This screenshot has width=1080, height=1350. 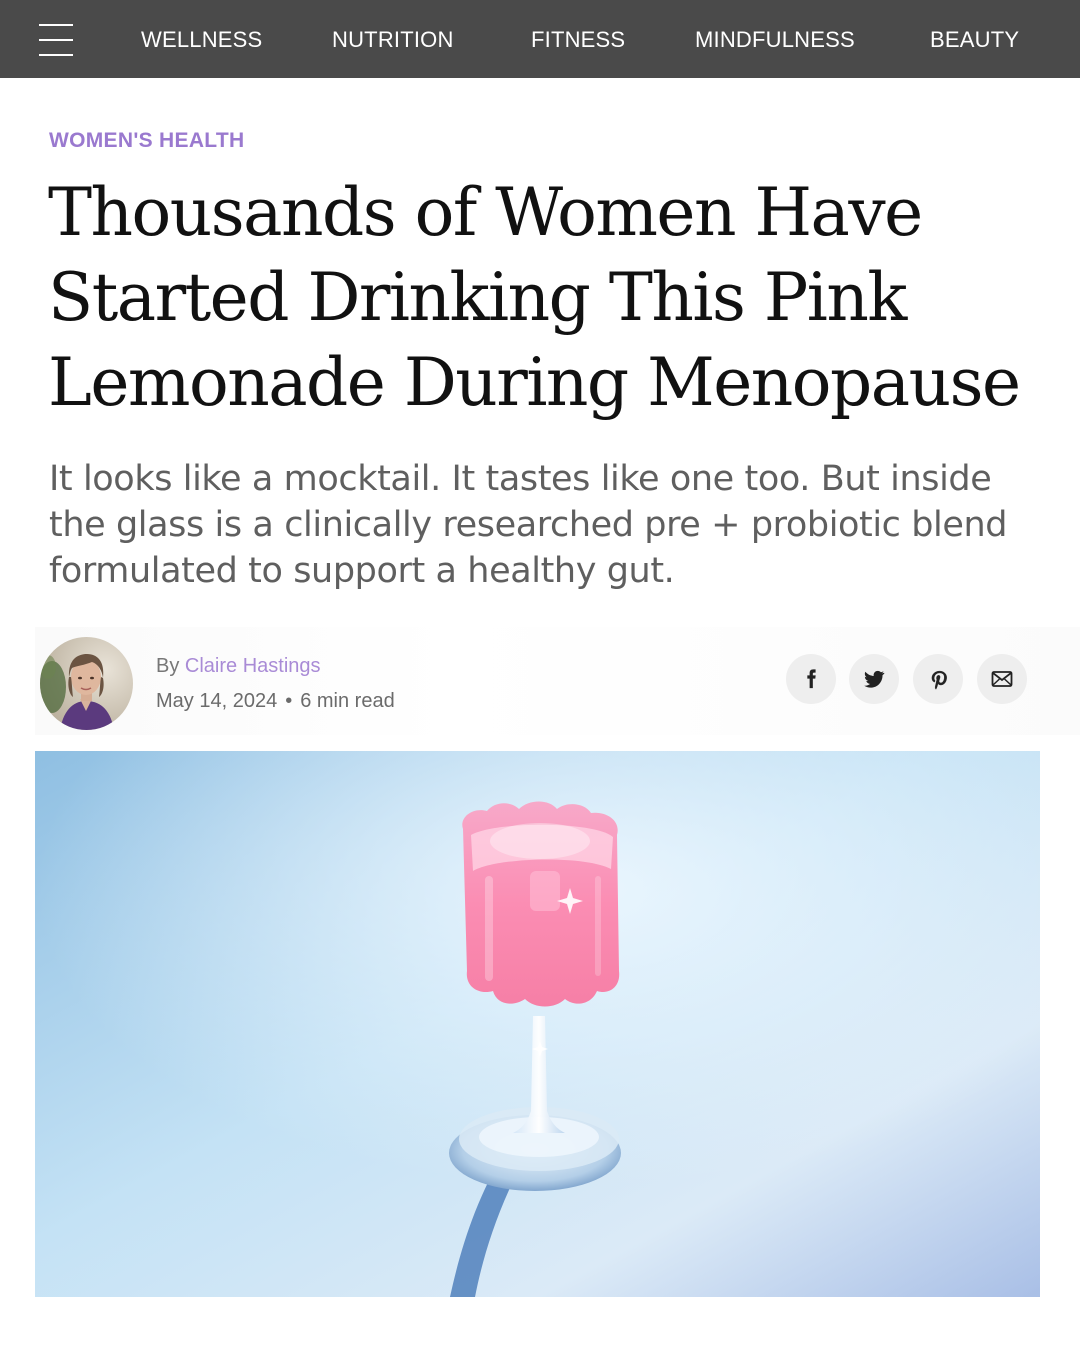 What do you see at coordinates (146, 141) in the screenshot?
I see `category-label: WOMEN'S HEALTH` at bounding box center [146, 141].